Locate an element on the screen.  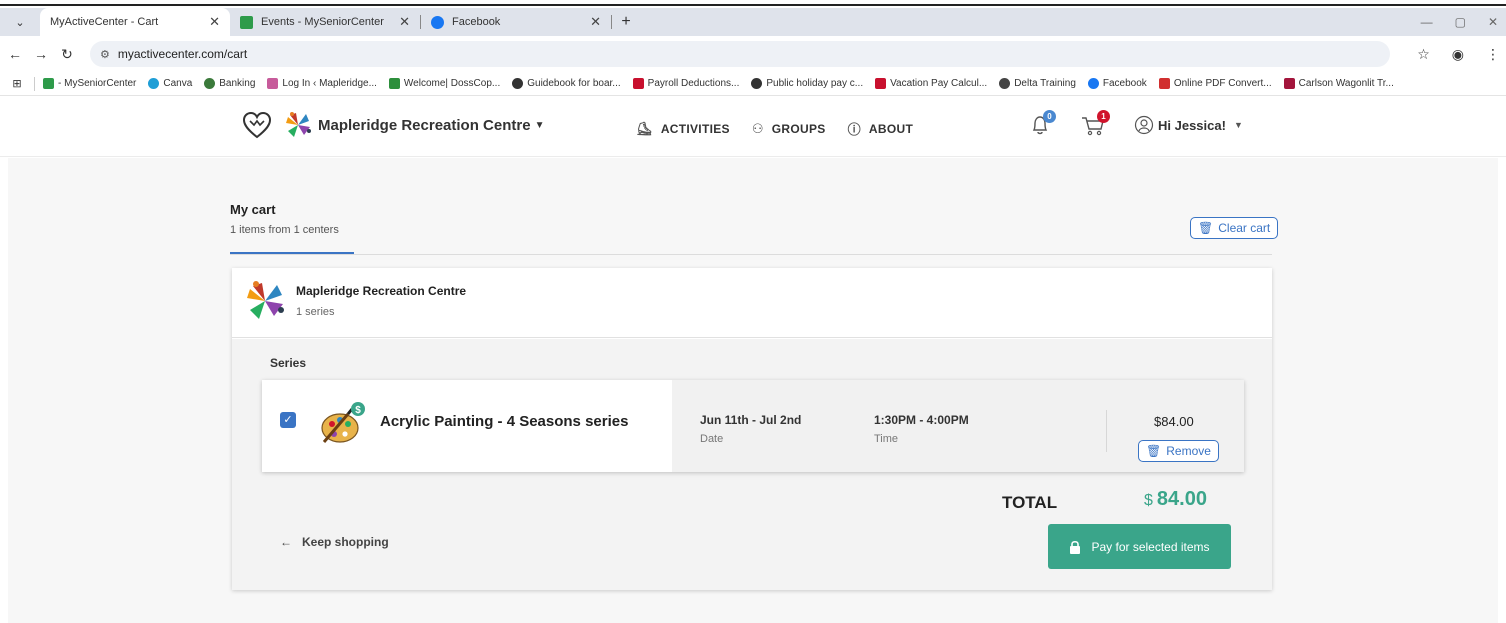
browser-menu-icon: ⋮ is located at coordinates (1493, 54).